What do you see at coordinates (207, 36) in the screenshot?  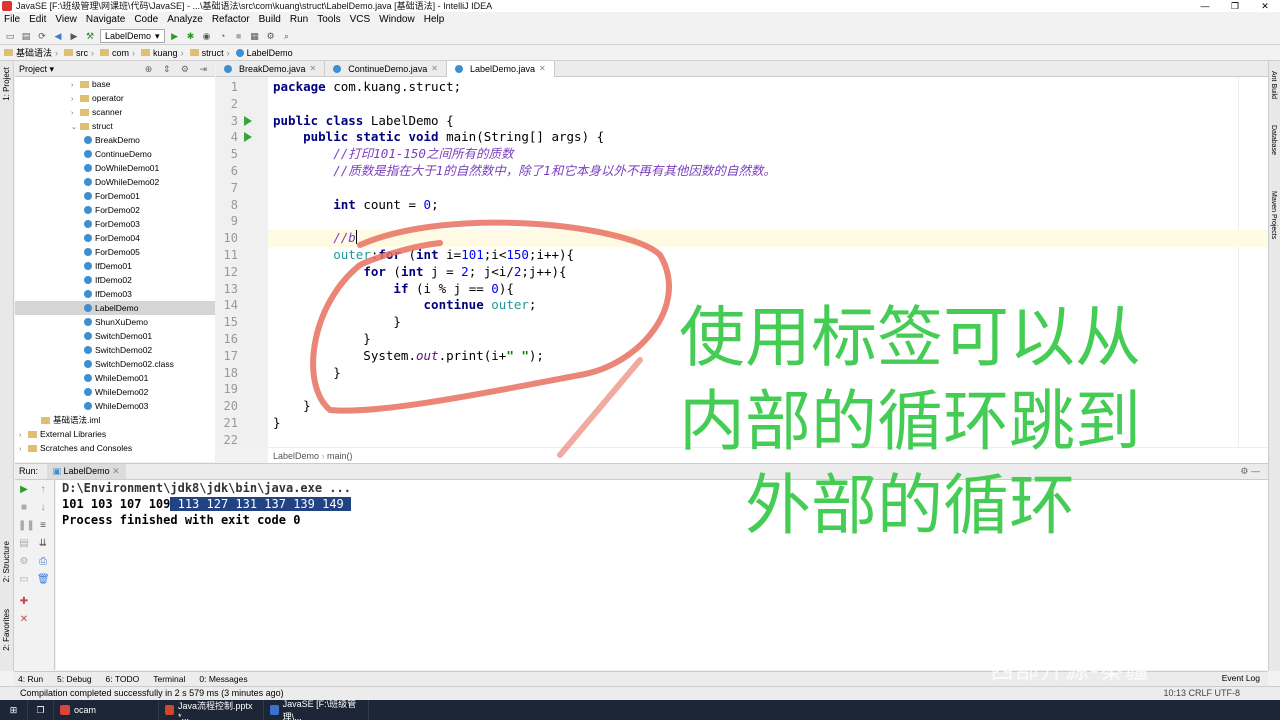 I see `coverage-icon: ◉` at bounding box center [207, 36].